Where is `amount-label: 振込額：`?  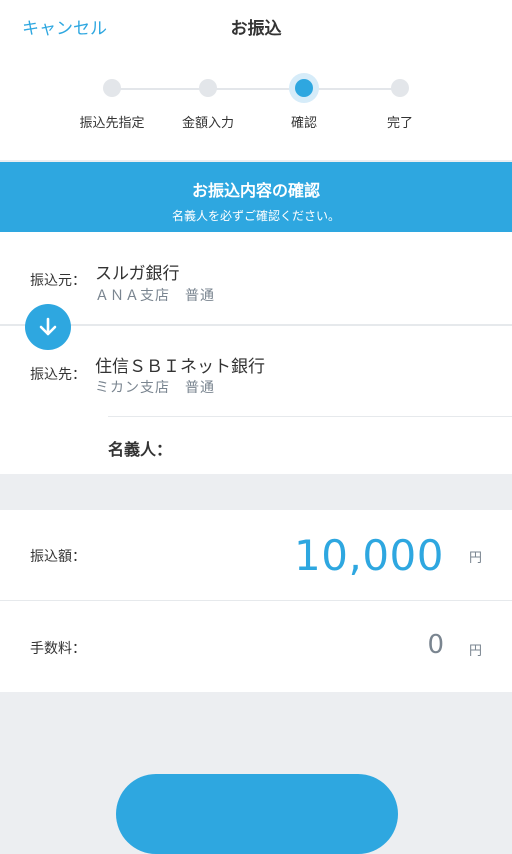
amount-label: 振込額： is located at coordinates (58, 557).